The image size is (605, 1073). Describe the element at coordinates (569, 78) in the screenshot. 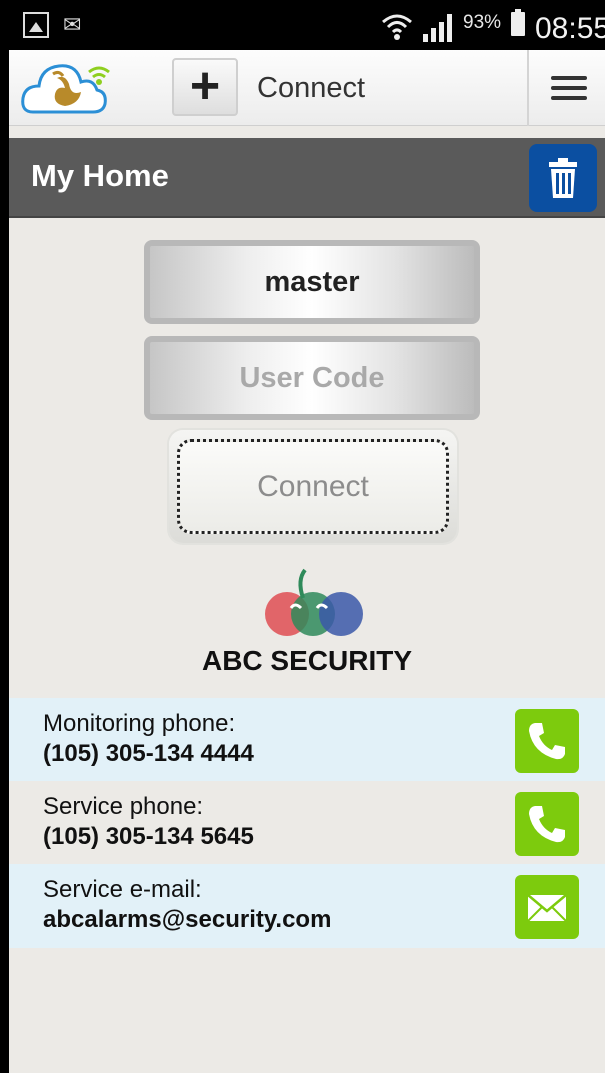

I see `hamburger-icon` at that location.